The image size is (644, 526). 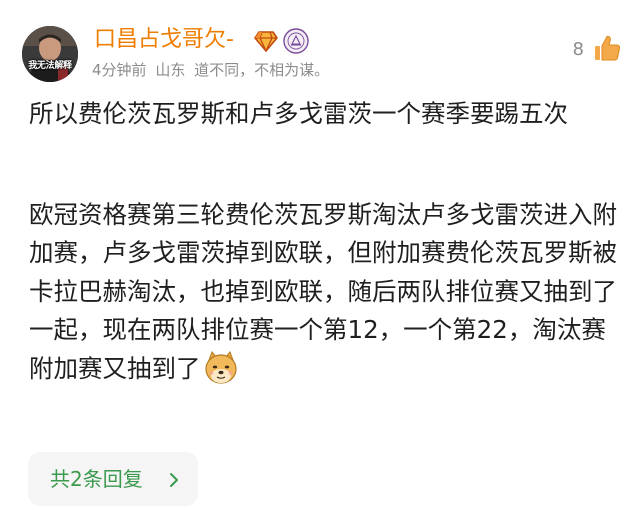 I want to click on comment-location: 山东, so click(x=170, y=70).